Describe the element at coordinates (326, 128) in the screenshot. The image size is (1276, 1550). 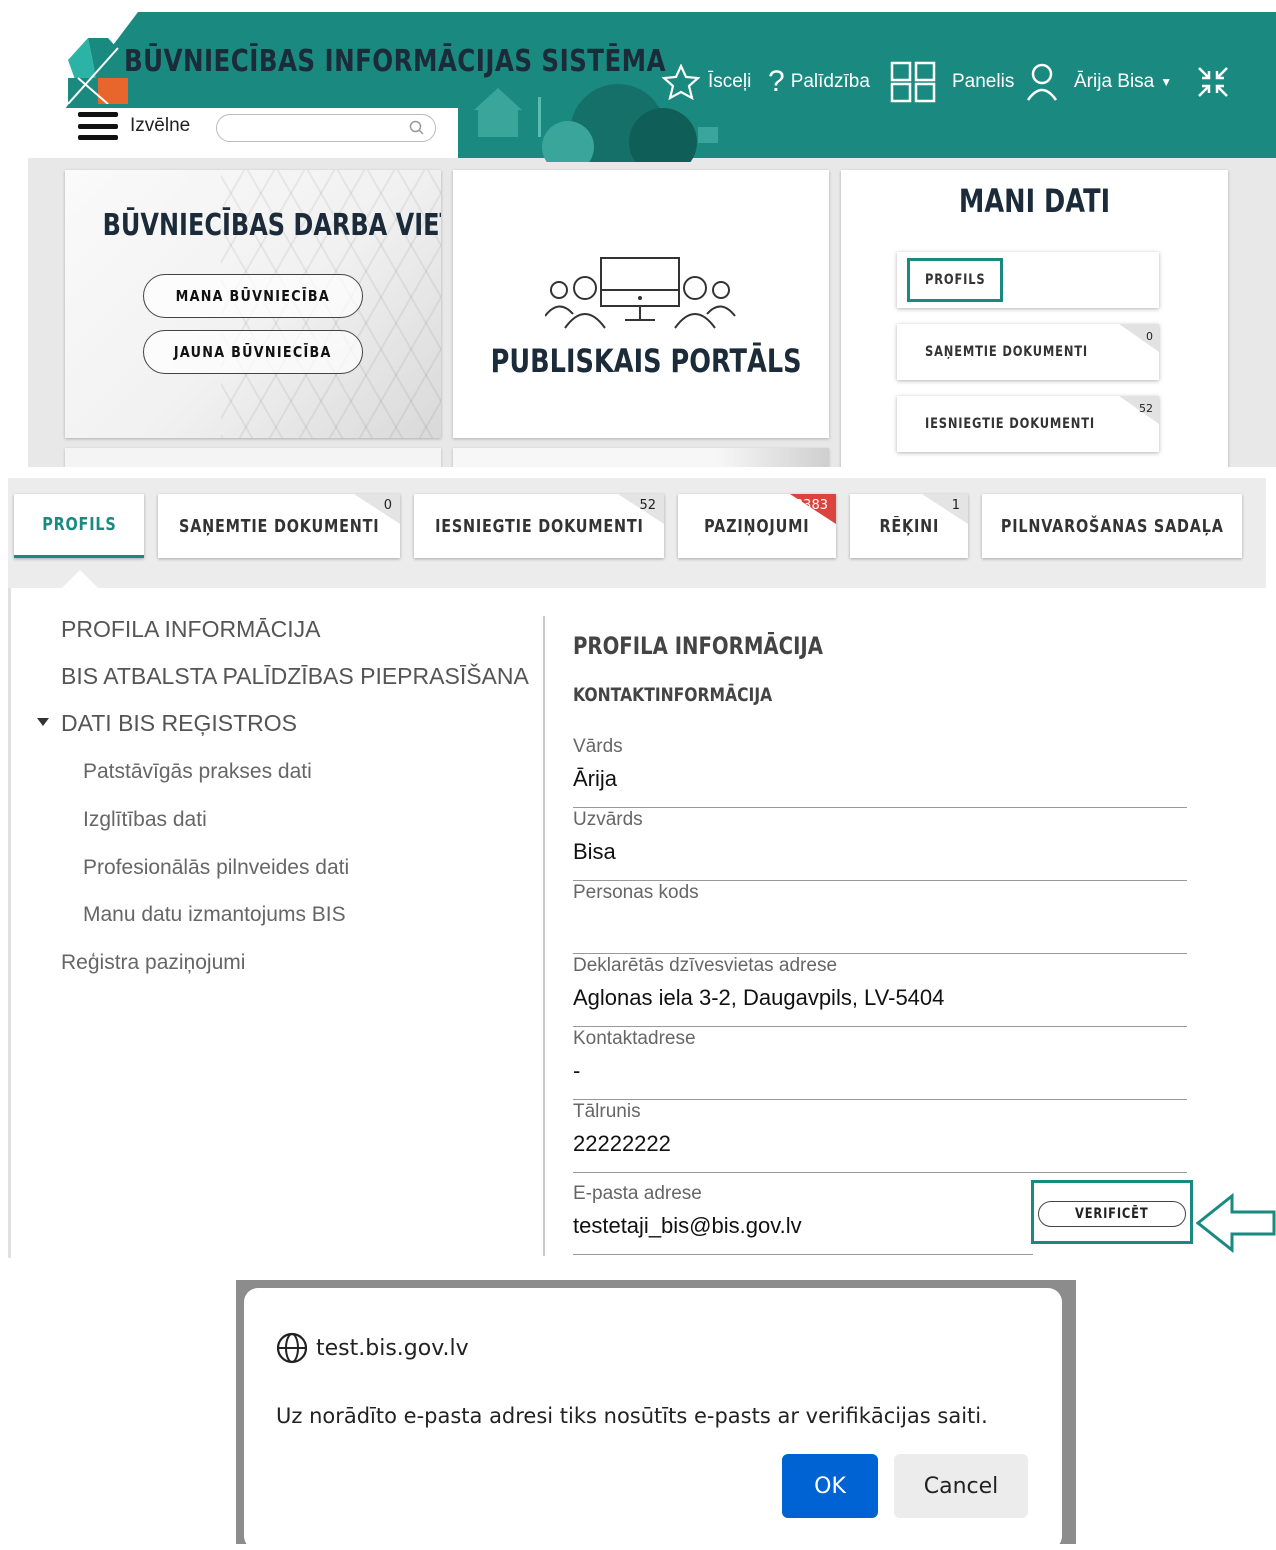
I see `search-input` at that location.